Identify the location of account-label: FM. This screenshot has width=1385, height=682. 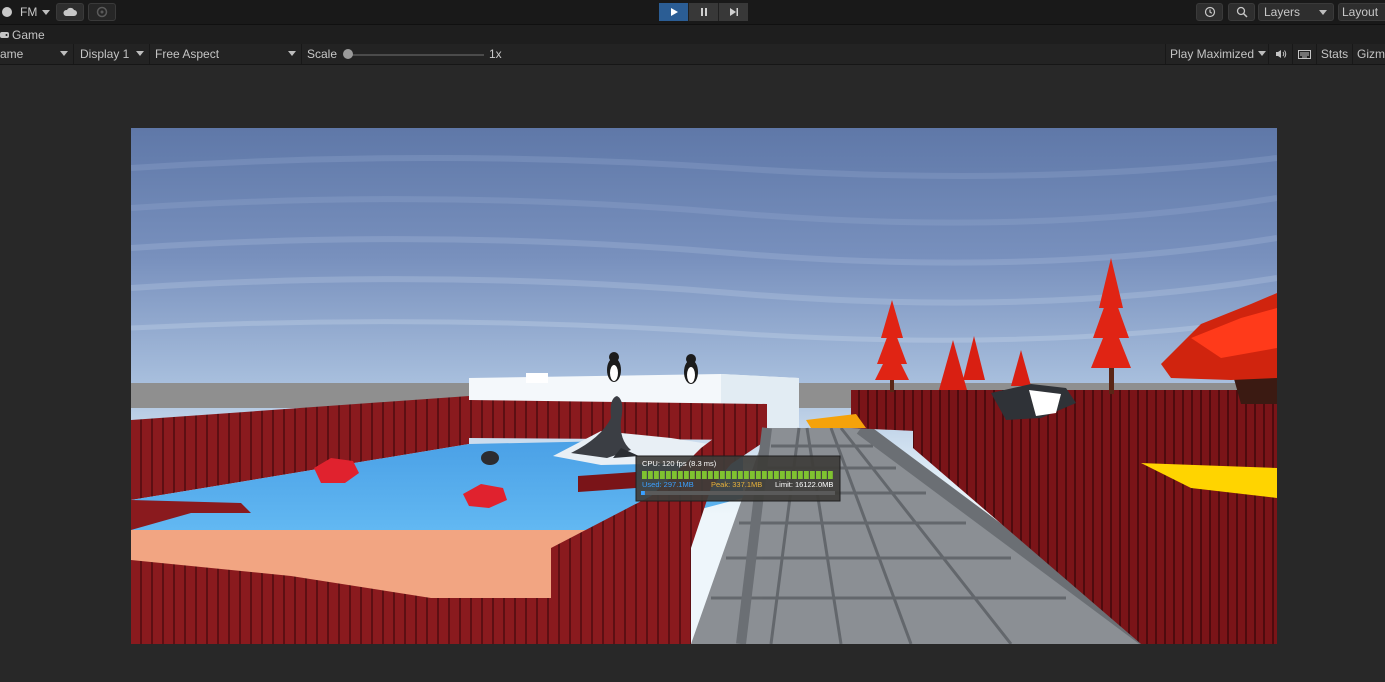
(29, 12).